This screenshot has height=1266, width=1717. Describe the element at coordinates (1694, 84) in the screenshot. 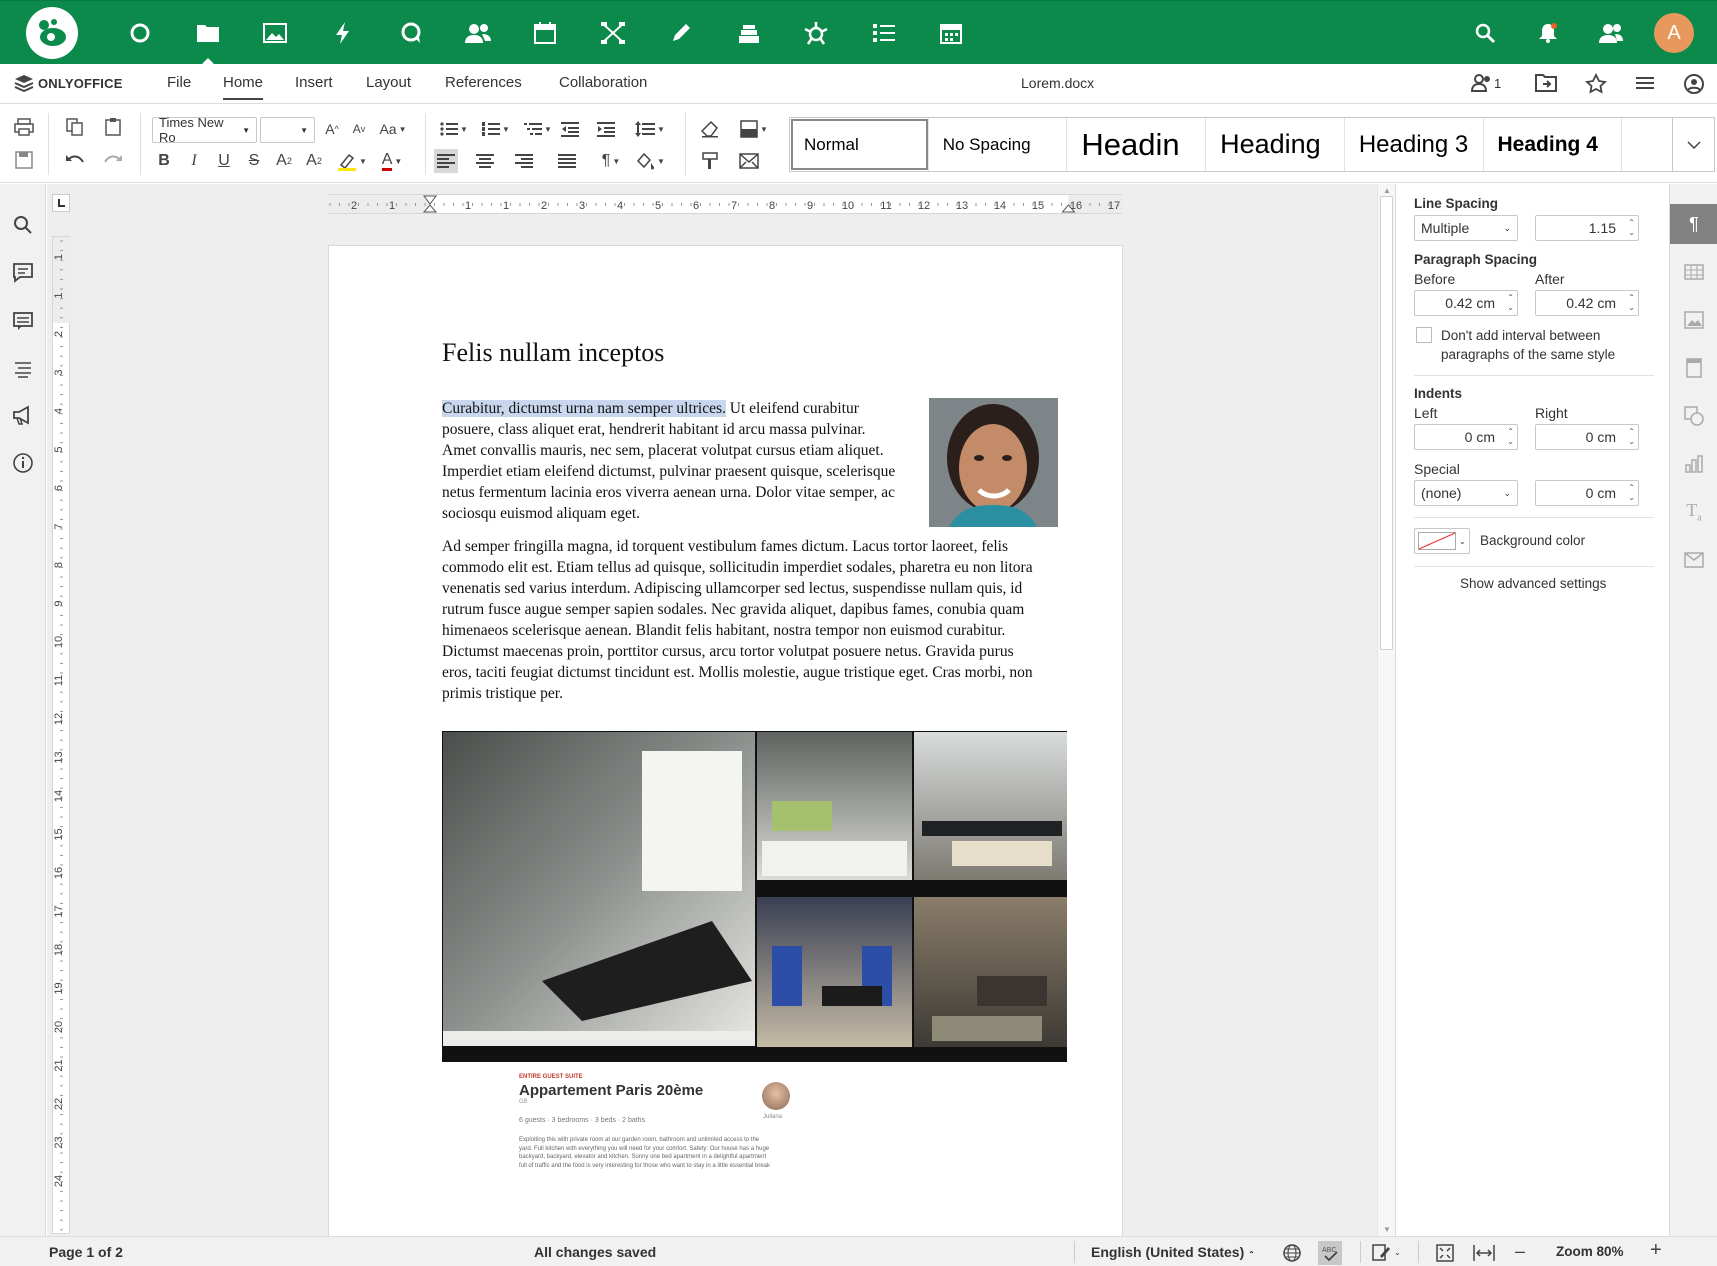

I see `account-icon` at that location.